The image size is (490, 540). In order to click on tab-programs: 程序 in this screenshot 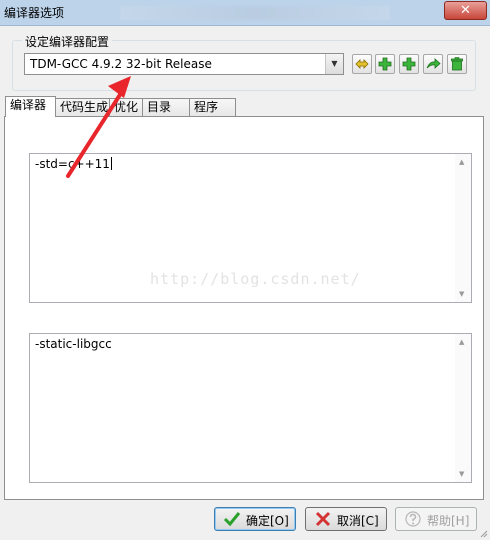, I will do `click(212, 107)`.